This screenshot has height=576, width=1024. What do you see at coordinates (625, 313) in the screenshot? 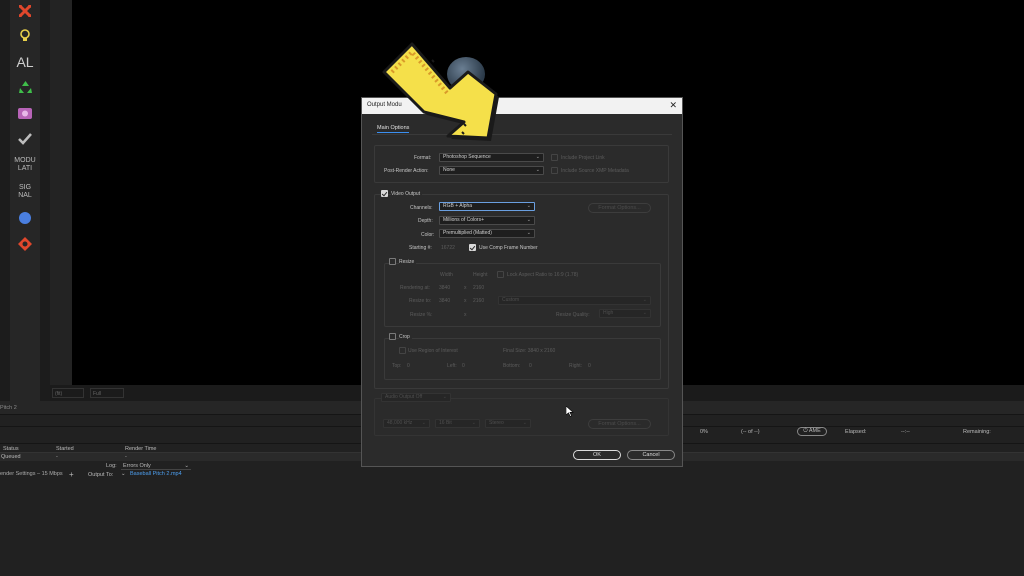
I see `resize-quality-select: High ⌄` at bounding box center [625, 313].